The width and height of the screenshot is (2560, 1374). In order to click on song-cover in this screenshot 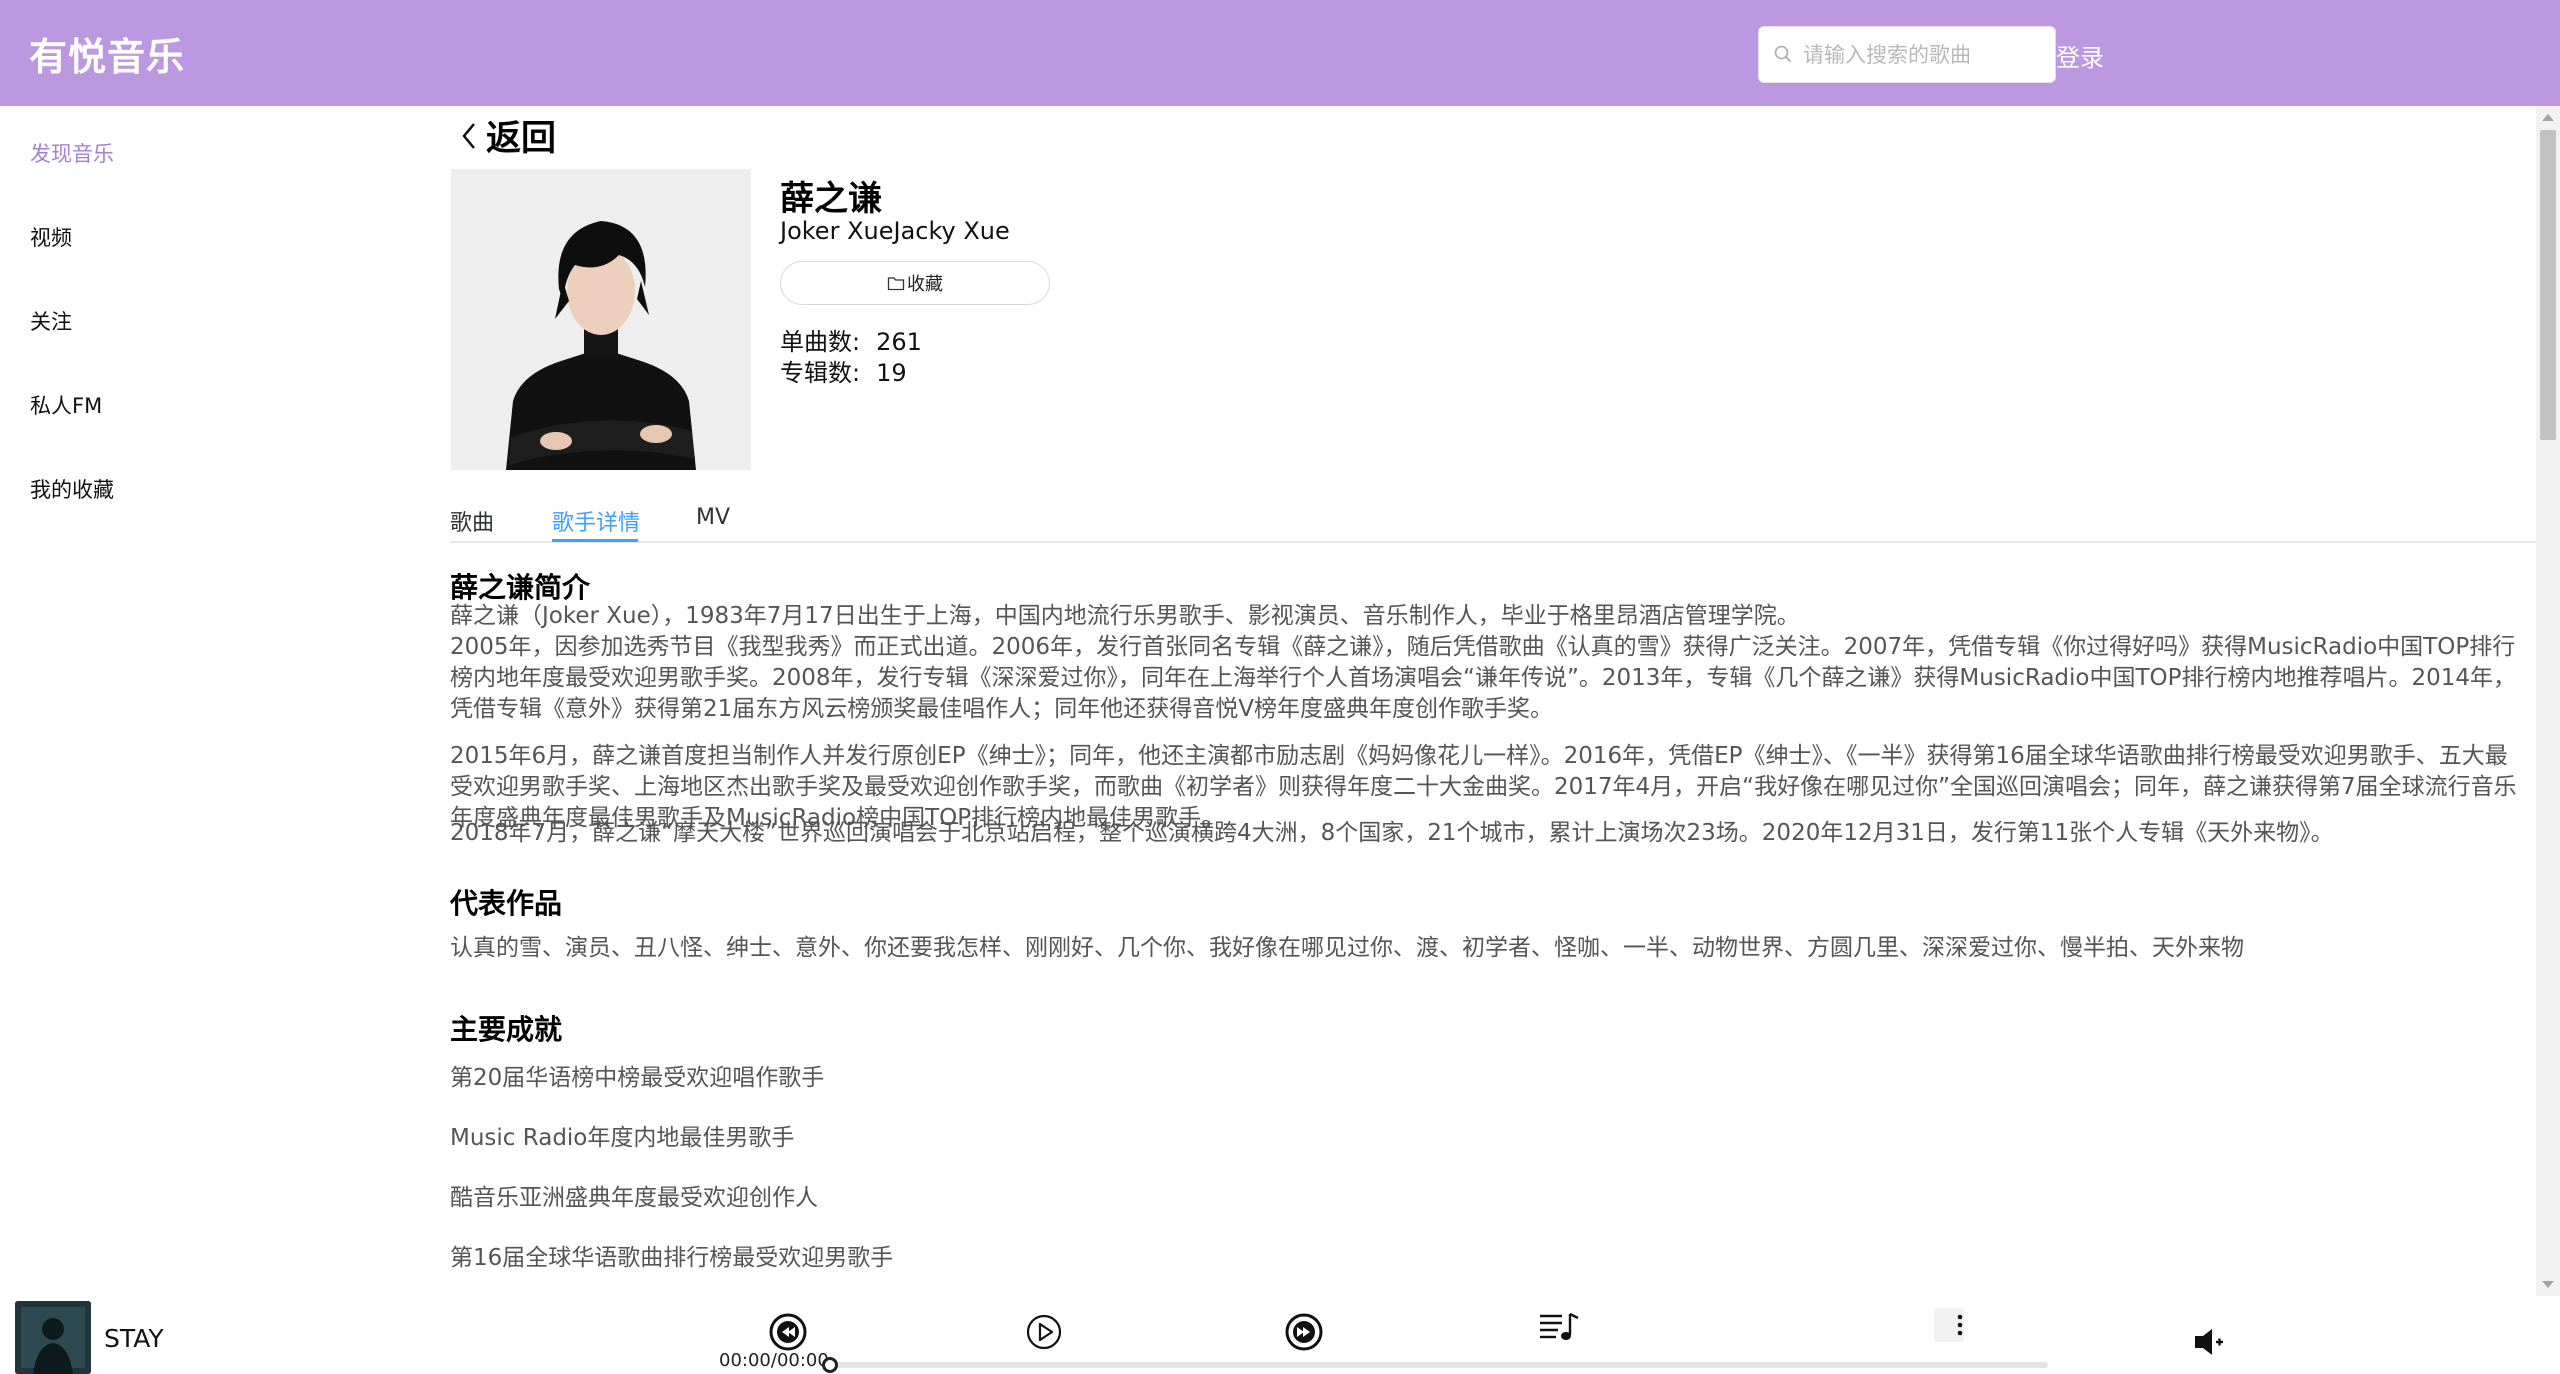, I will do `click(53, 1337)`.